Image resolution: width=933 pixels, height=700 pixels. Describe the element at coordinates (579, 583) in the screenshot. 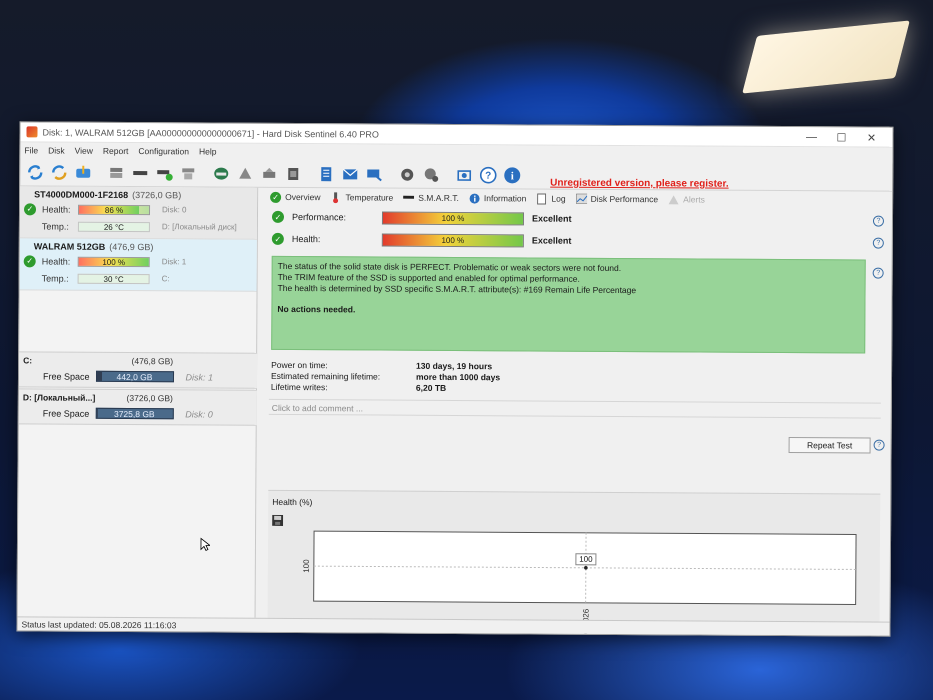

I see `chart-plot: 100 05.08.2026 100` at that location.